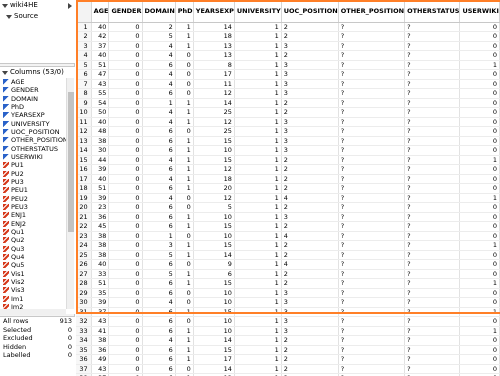  What do you see at coordinates (288, 293) in the screenshot?
I see `table-row: 29 35 0 6 0 10 1 3?? 0` at bounding box center [288, 293].